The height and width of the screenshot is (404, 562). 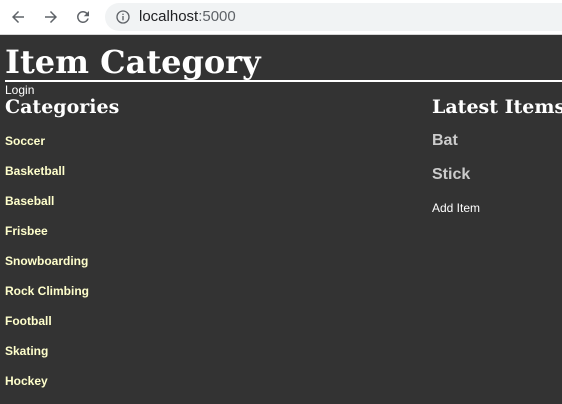 I want to click on url-text: localhost:5000, so click(x=187, y=17).